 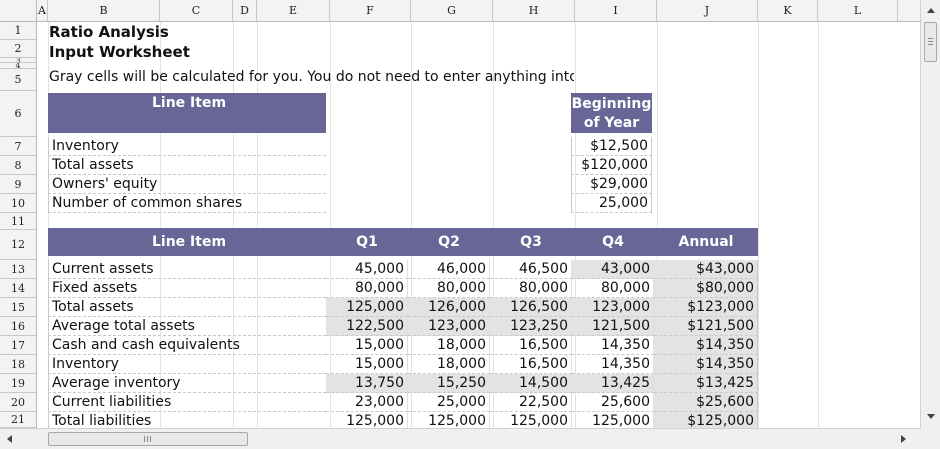 I want to click on section2-q3-value: 126,500, so click(x=531, y=307).